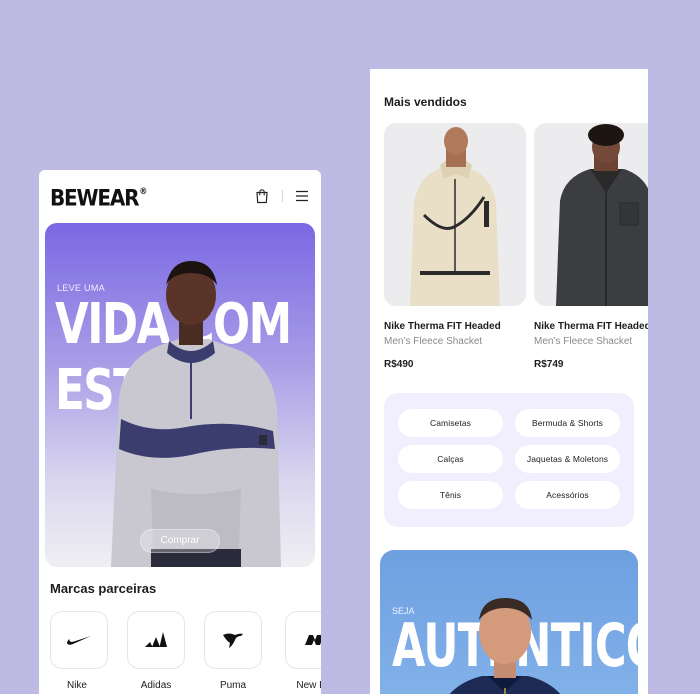  Describe the element at coordinates (98, 197) in the screenshot. I see `brand-logo: BEWEAR®` at that location.